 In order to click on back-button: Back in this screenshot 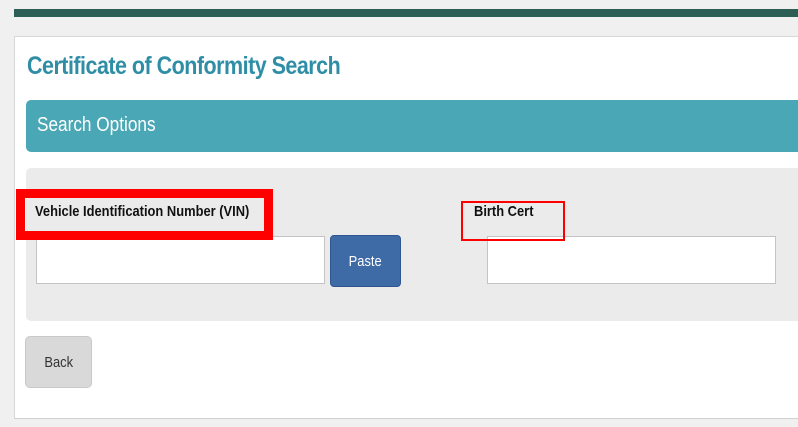, I will do `click(58, 362)`.